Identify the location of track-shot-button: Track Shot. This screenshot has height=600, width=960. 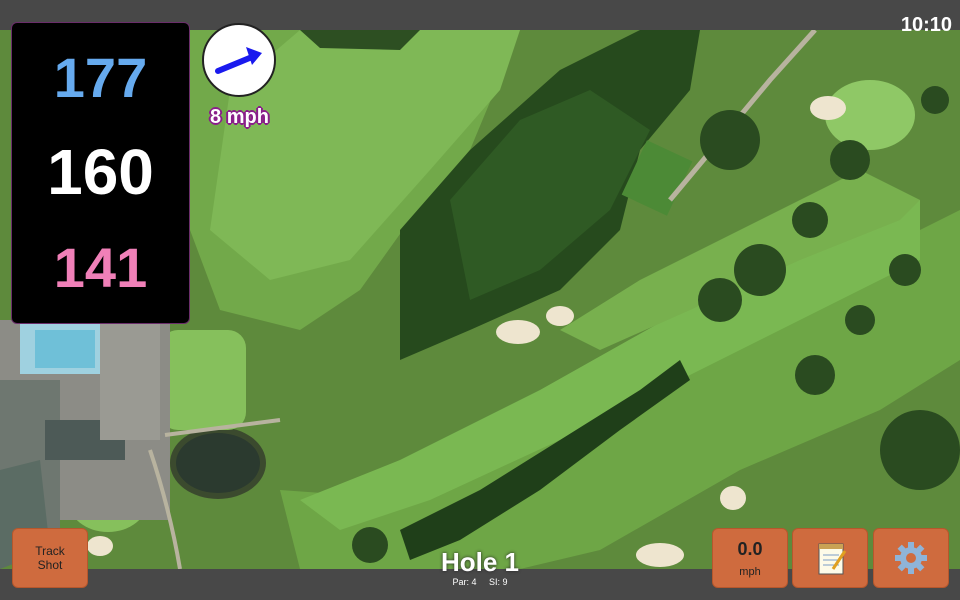
(50, 558).